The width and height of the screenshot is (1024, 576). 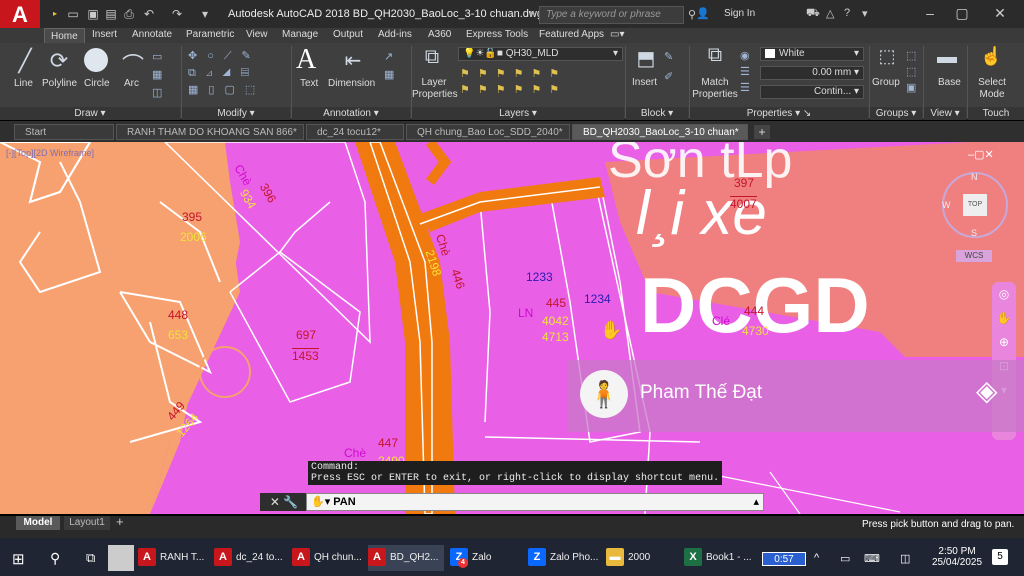 What do you see at coordinates (745, 72) in the screenshot?
I see `properties-icons: ◉ ☰ ☰` at bounding box center [745, 72].